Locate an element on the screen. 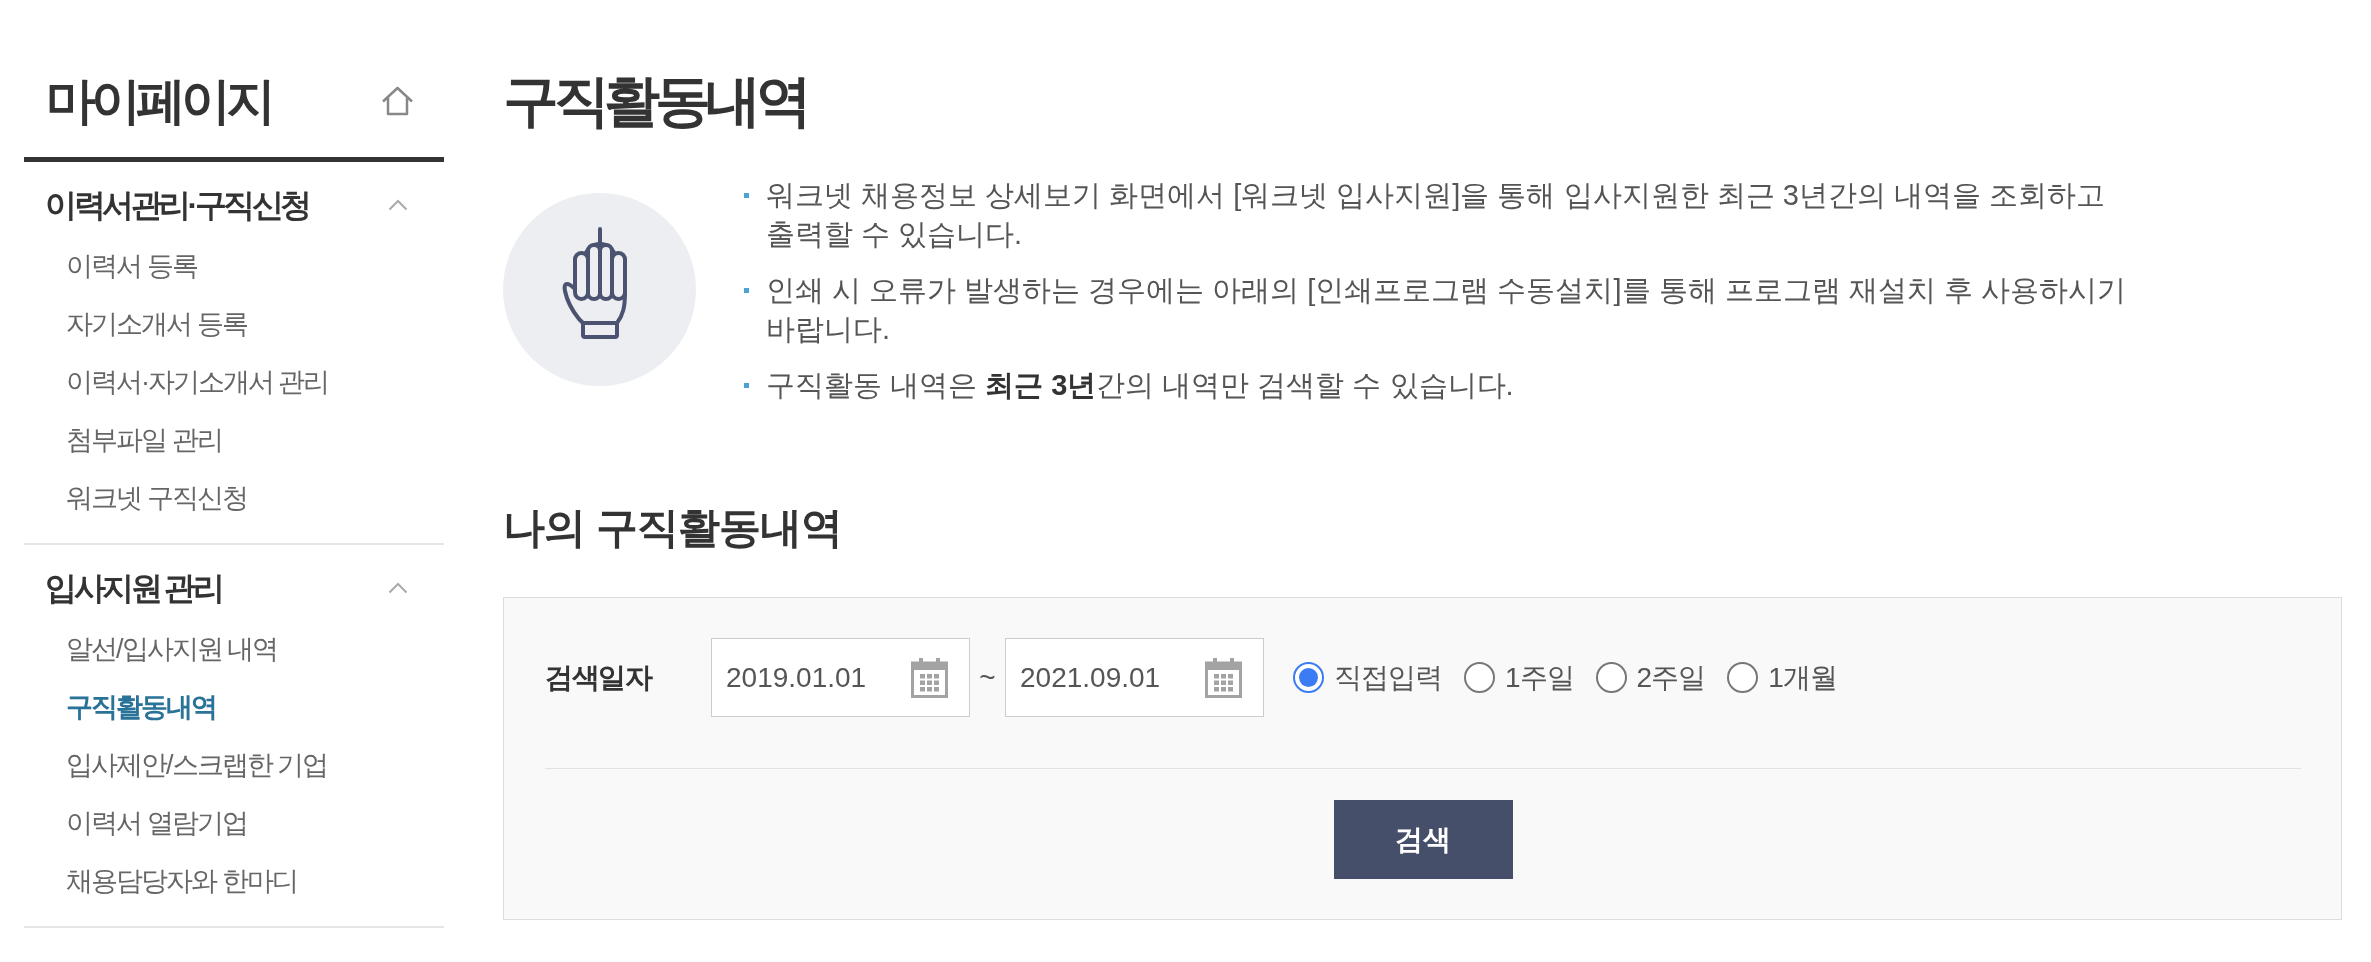 Image resolution: width=2371 pixels, height=962 pixels. search-button: 검색 is located at coordinates (1423, 839).